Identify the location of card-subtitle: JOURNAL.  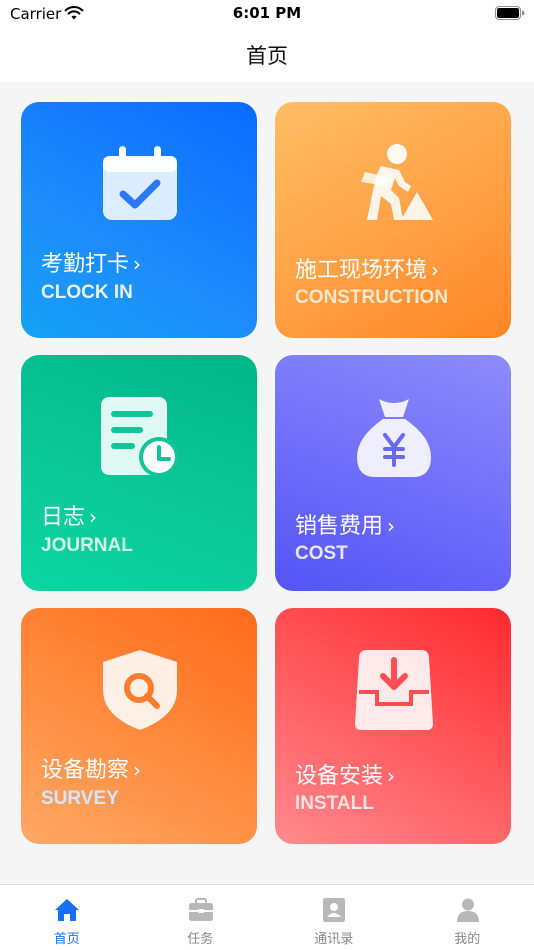
(87, 545).